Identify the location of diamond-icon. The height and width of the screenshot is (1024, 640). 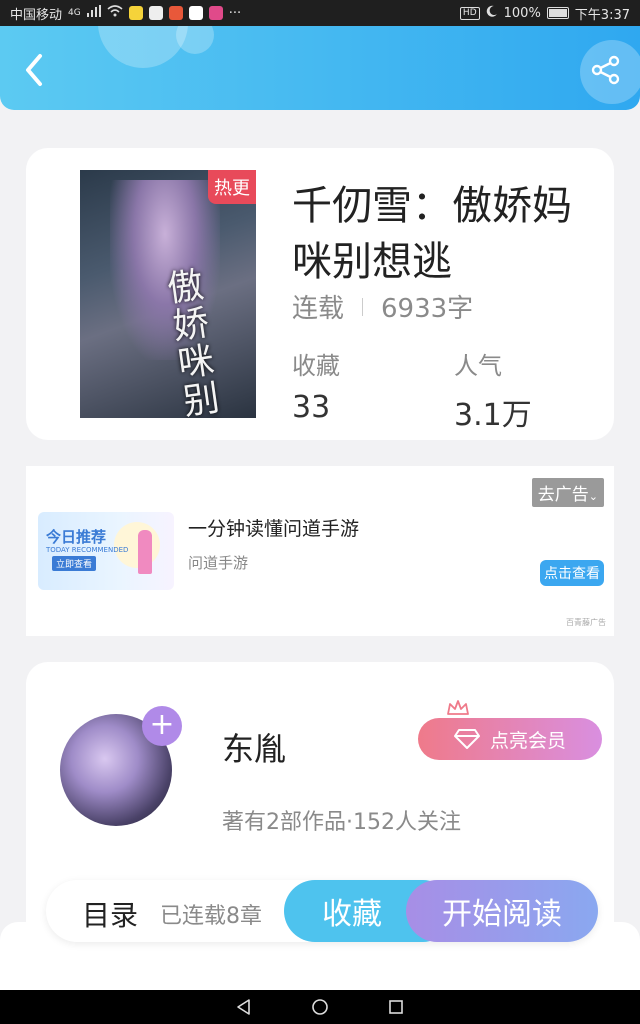
(466, 739).